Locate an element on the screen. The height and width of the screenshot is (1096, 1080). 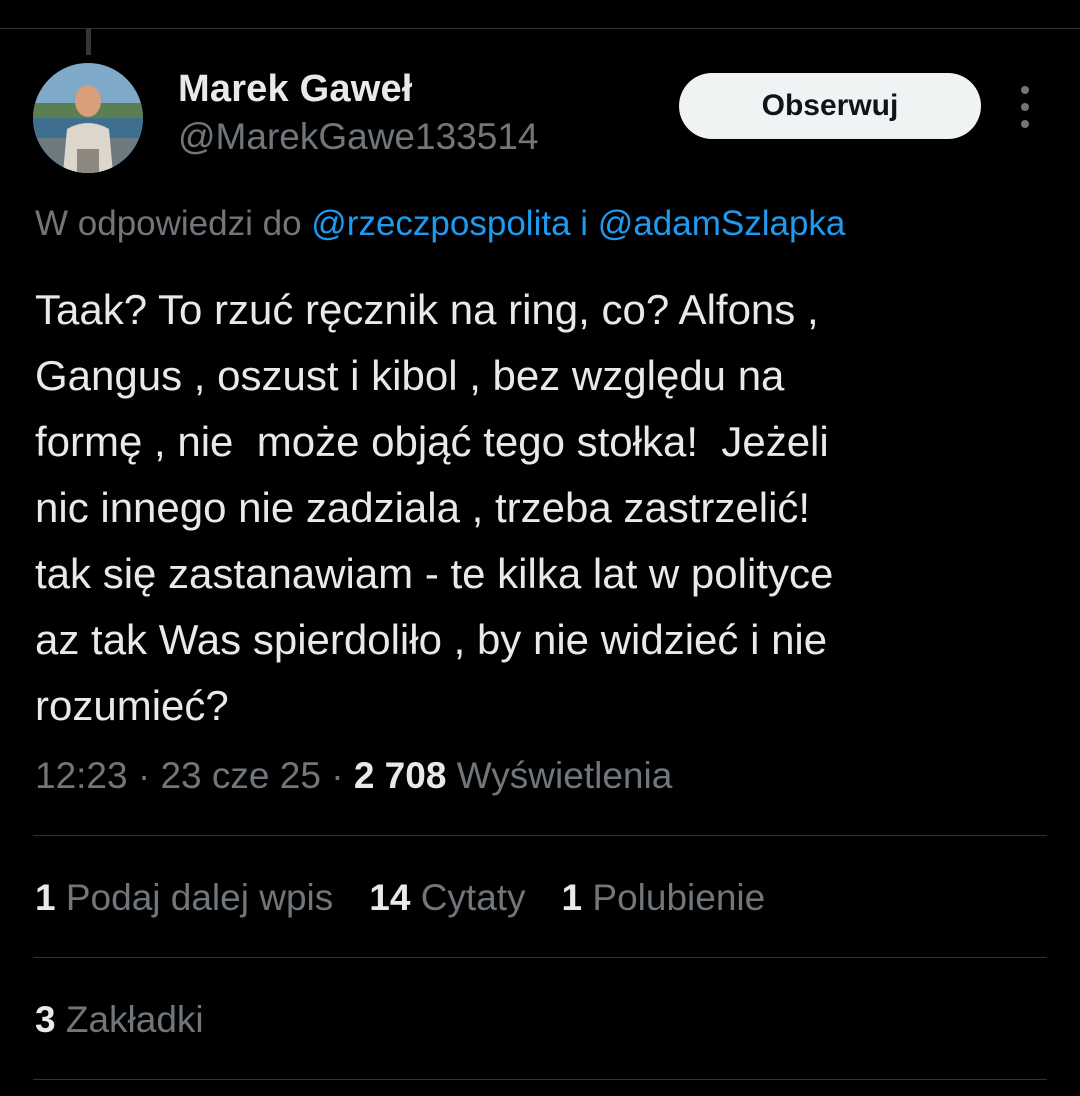
quotes-stat: 14 Cytaty is located at coordinates (447, 898).